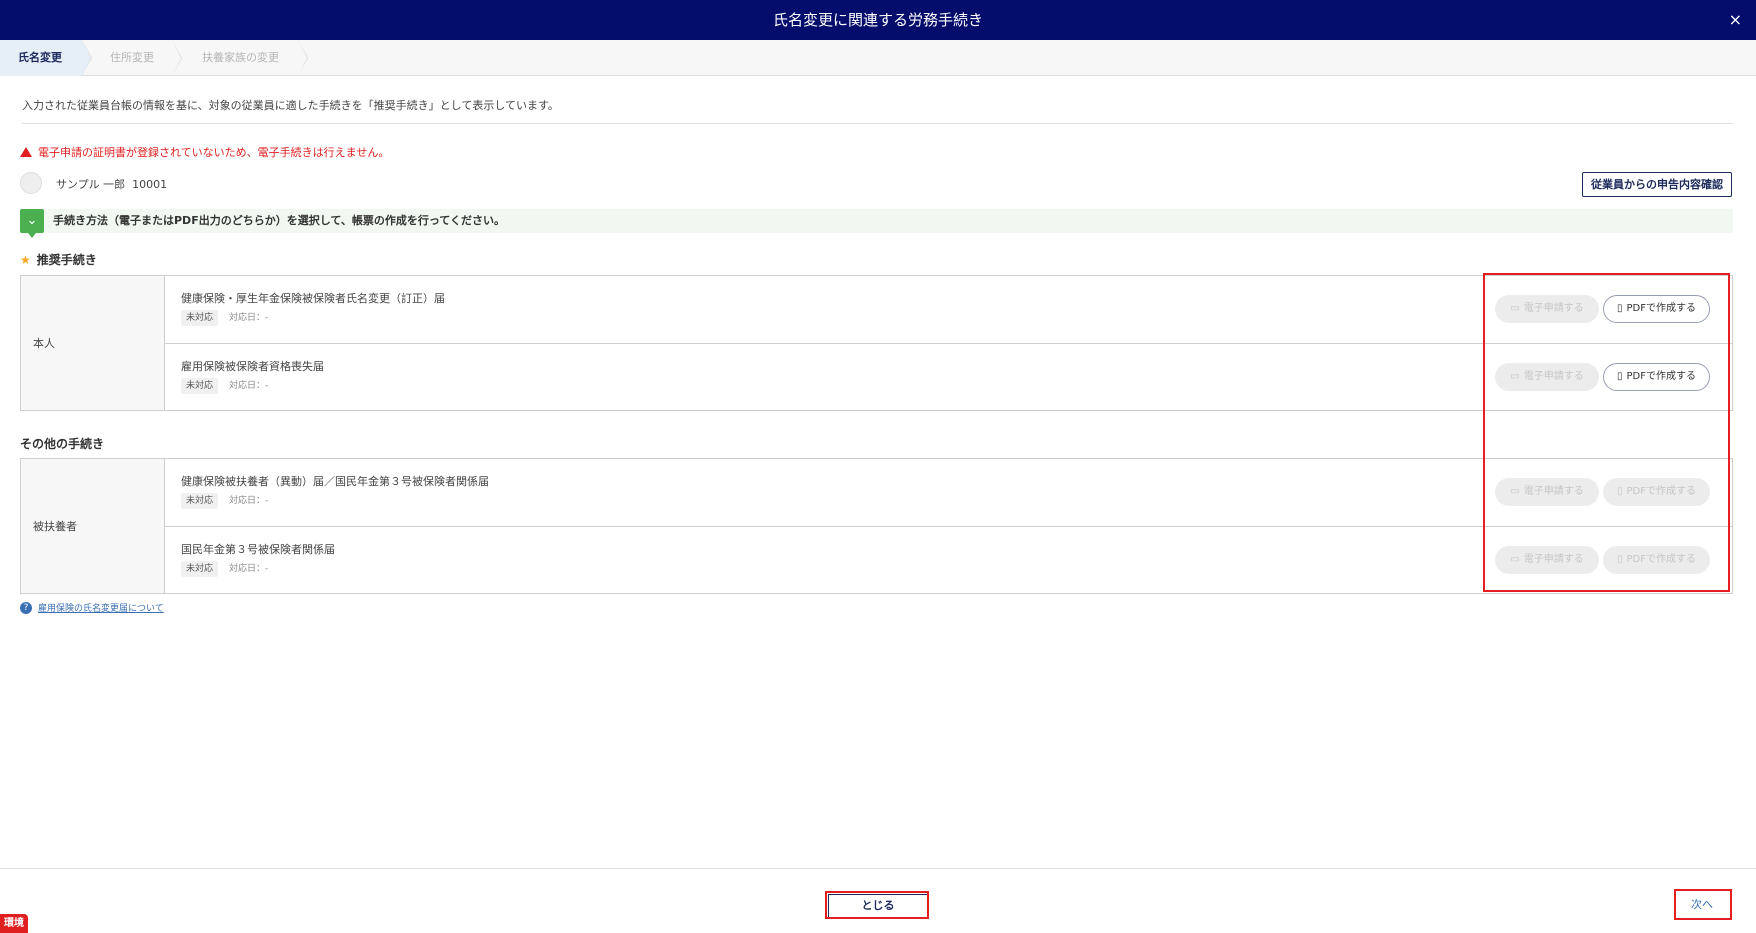 Image resolution: width=1756 pixels, height=933 pixels. Describe the element at coordinates (55, 526) in the screenshot. I see `group-label: 被扶養者` at that location.